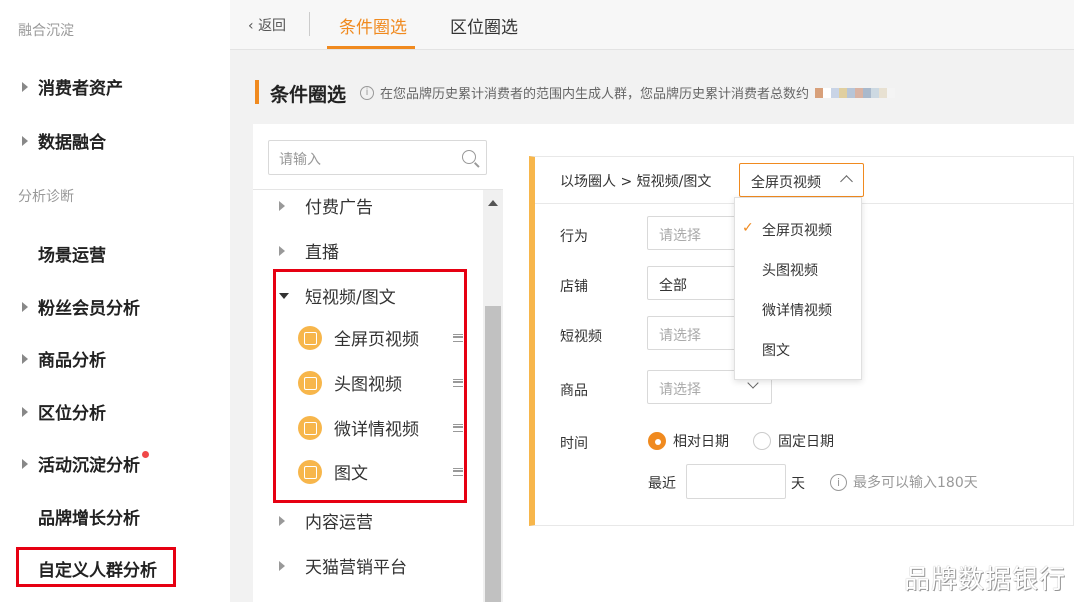 The image size is (1074, 602). I want to click on nav-group-label: 融合沉淀, so click(46, 31).